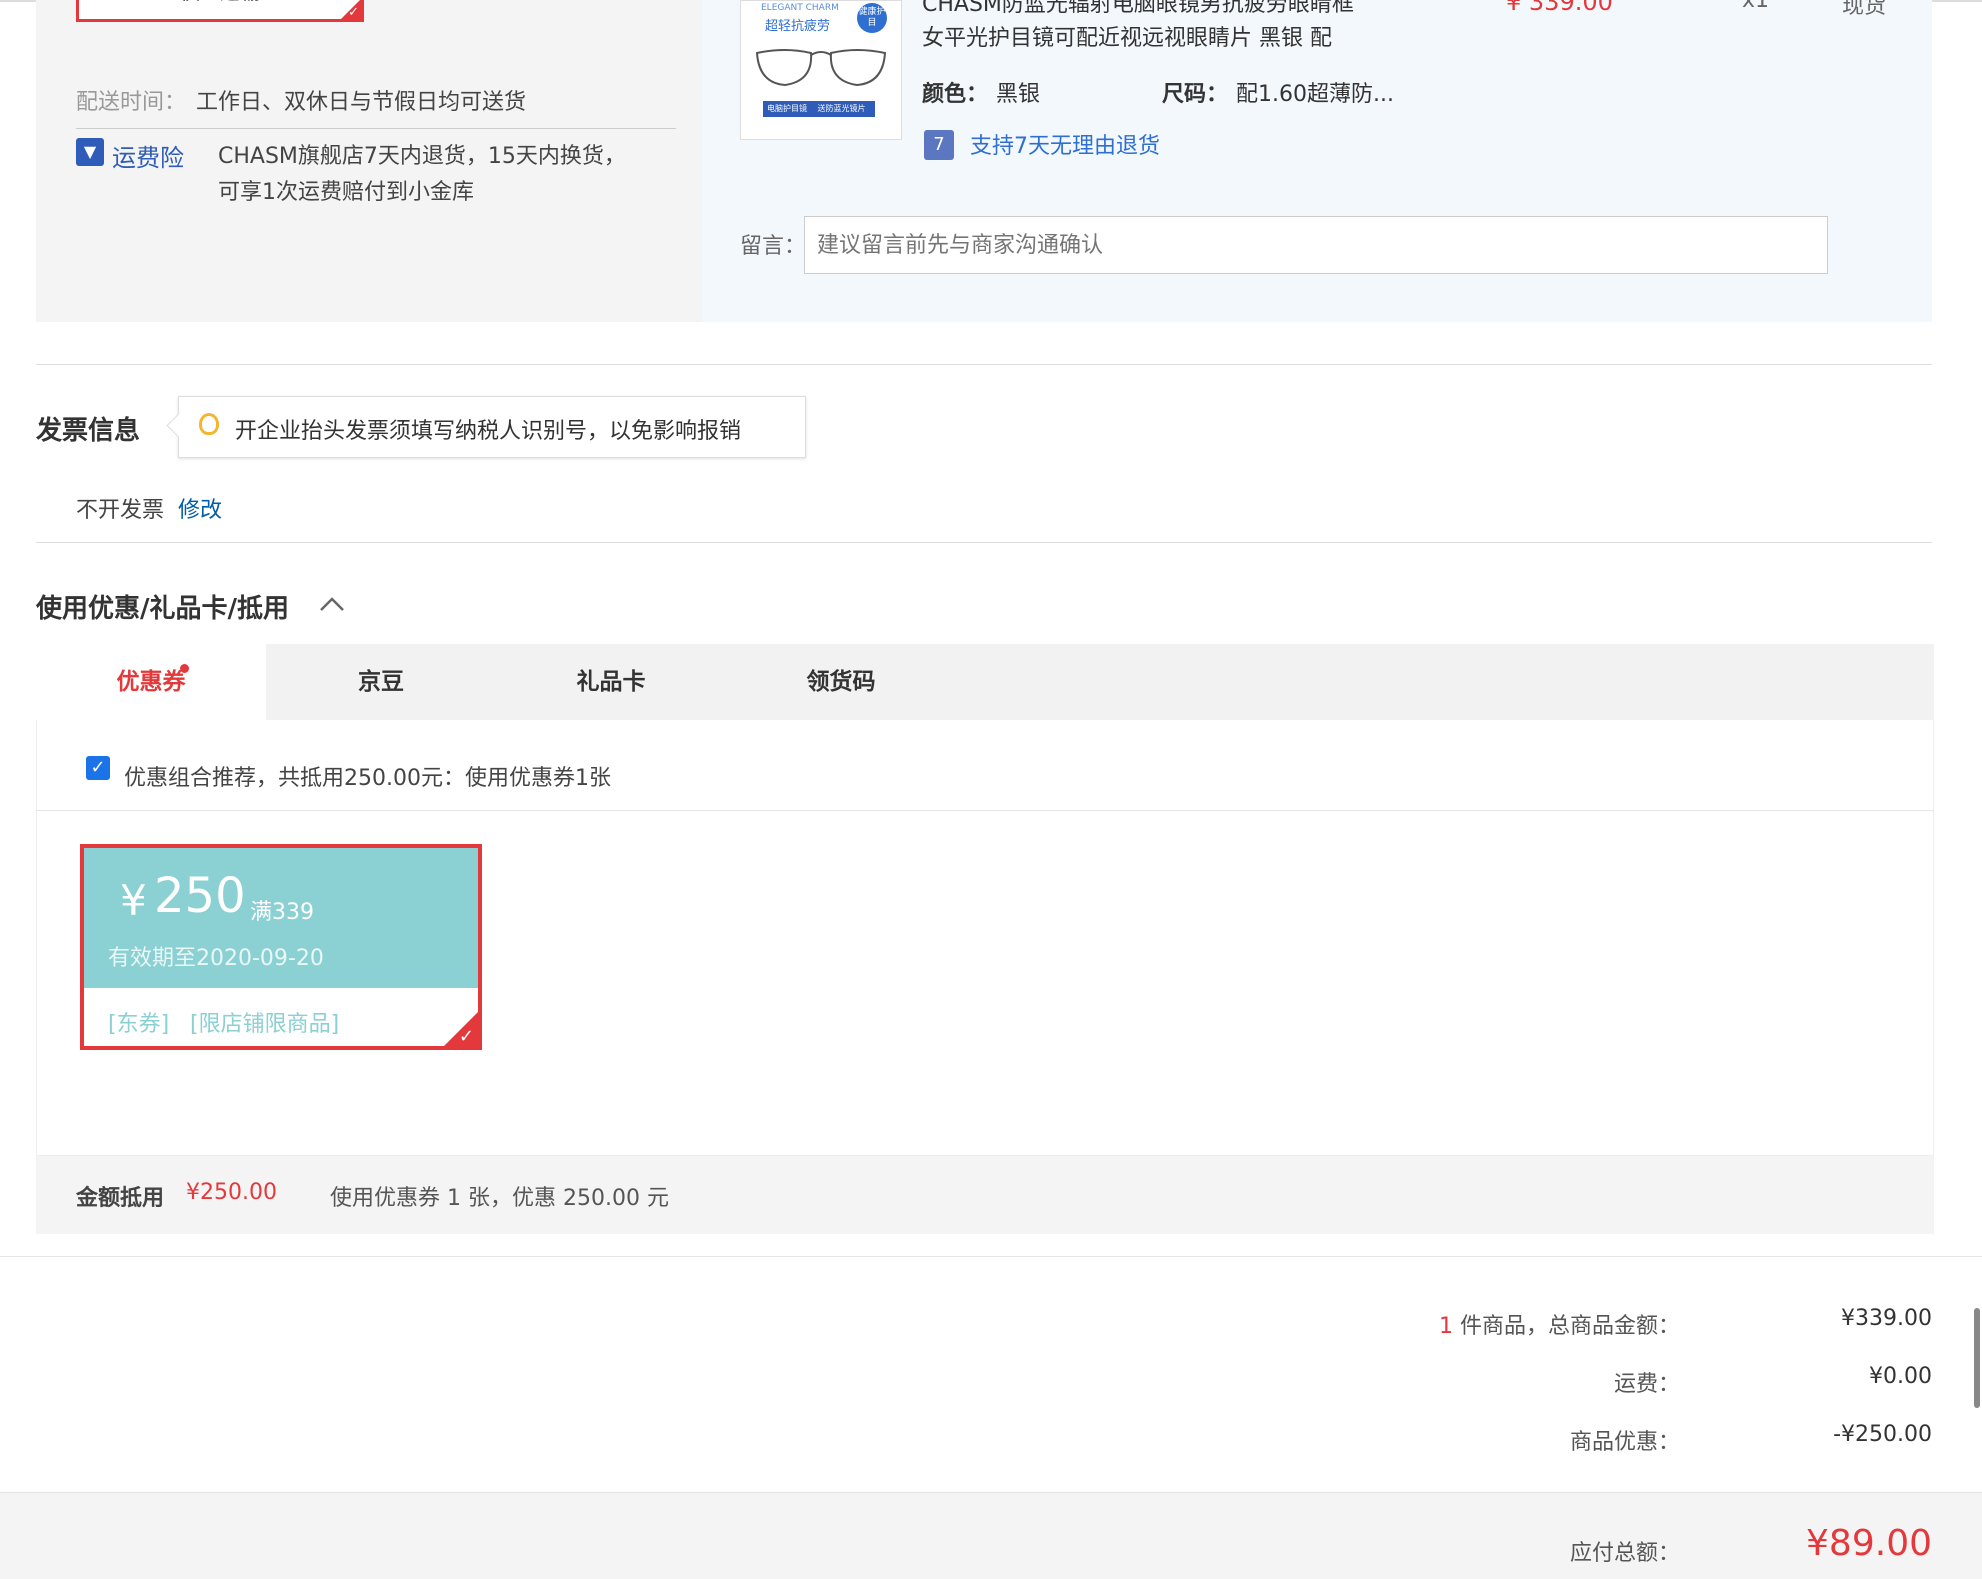 The image size is (1982, 1579). I want to click on shipping-divider, so click(376, 128).